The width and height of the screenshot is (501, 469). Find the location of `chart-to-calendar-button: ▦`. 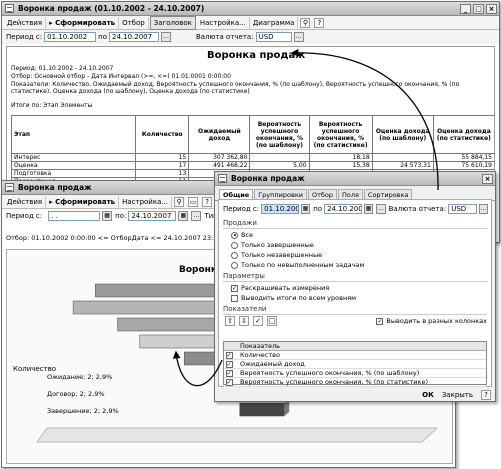

chart-to-calendar-button: ▦ is located at coordinates (183, 216).